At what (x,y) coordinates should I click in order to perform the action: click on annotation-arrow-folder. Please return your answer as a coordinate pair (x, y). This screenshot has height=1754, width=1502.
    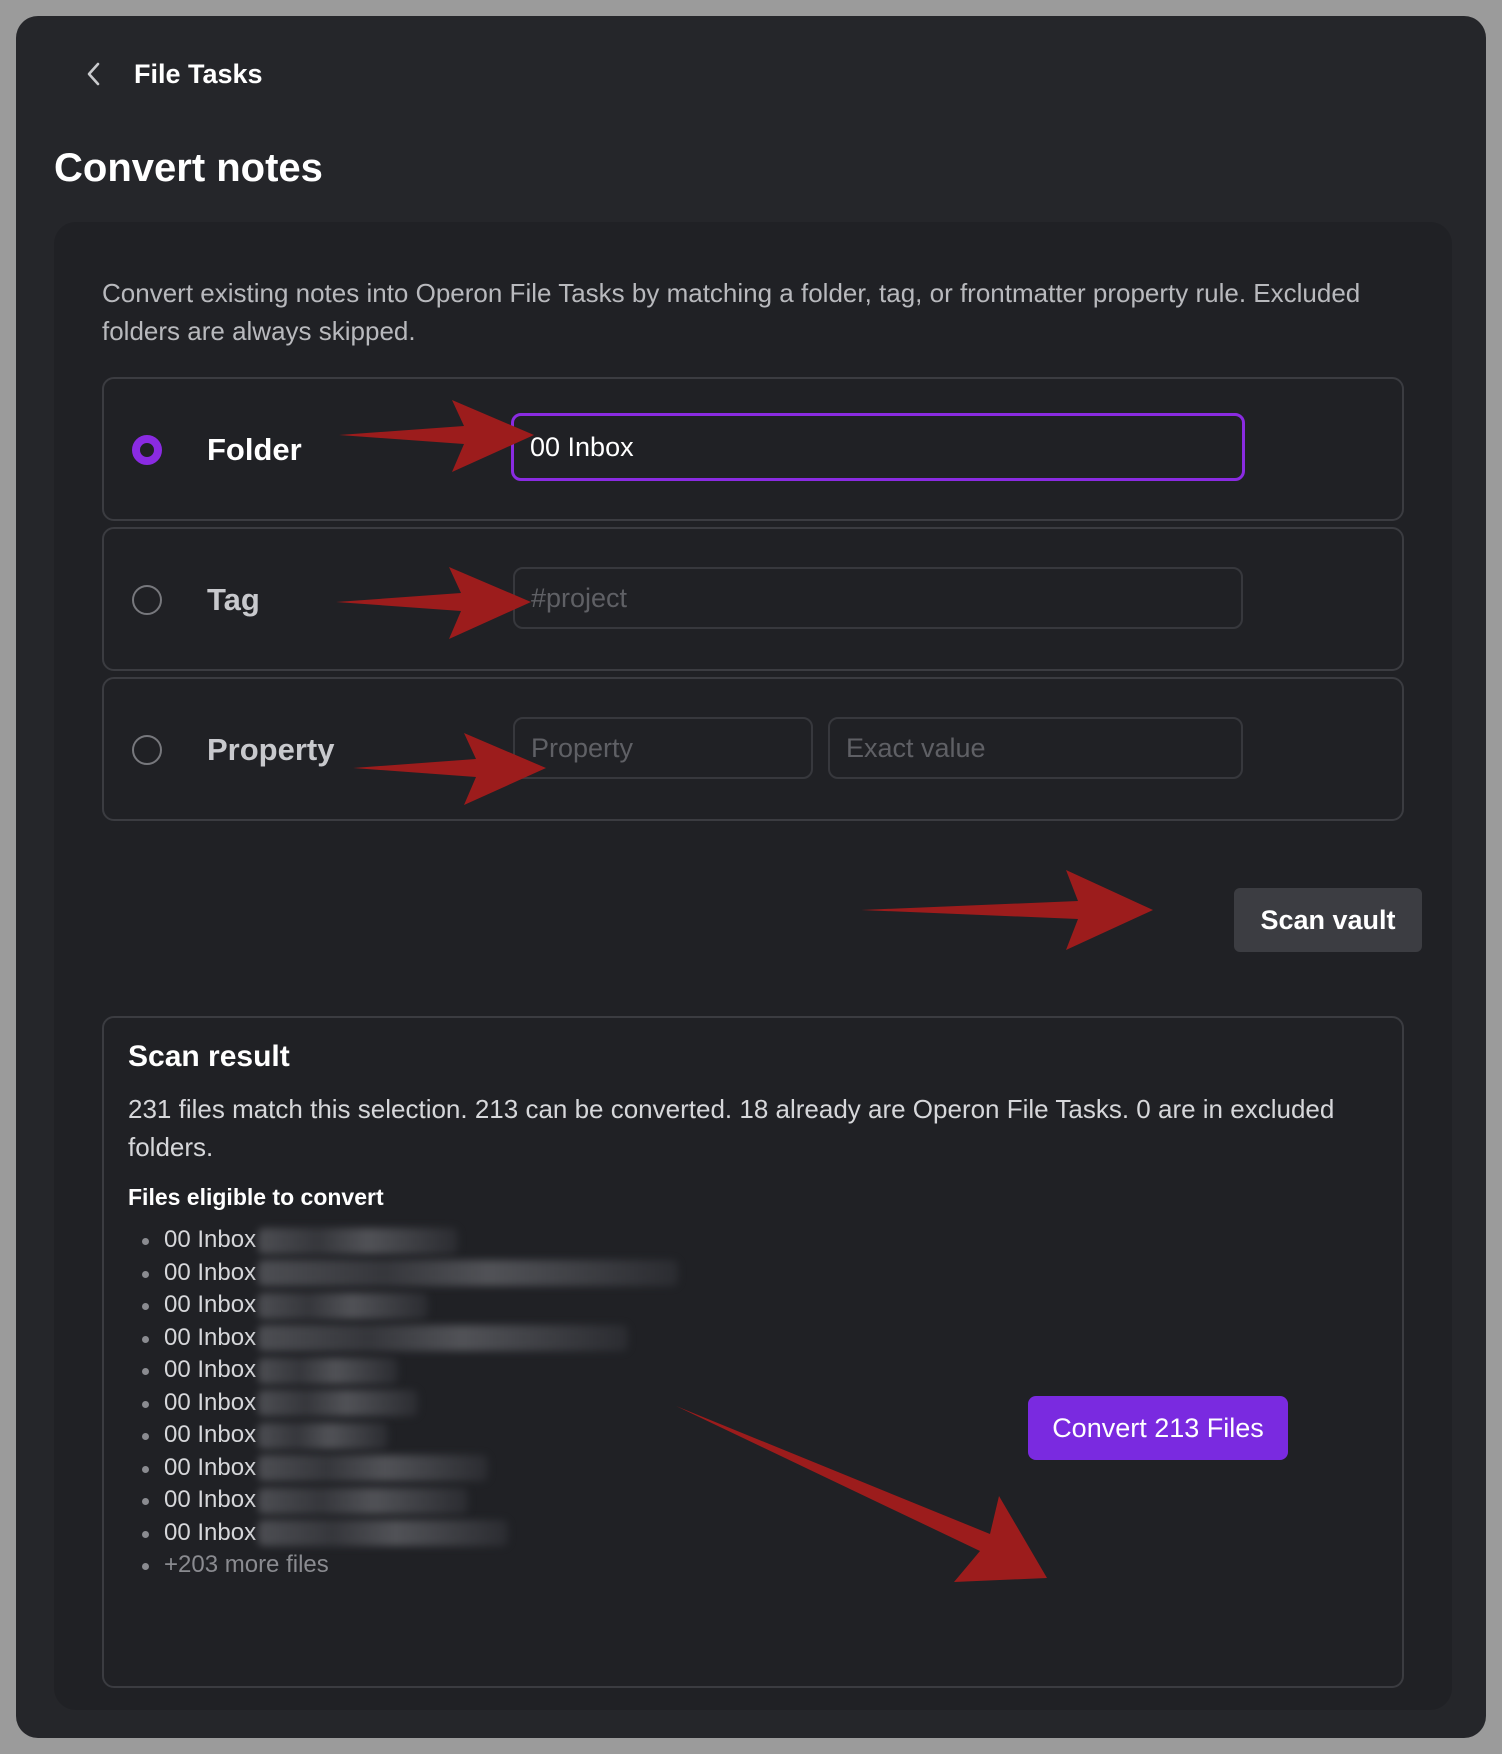
    Looking at the image, I should click on (436, 436).